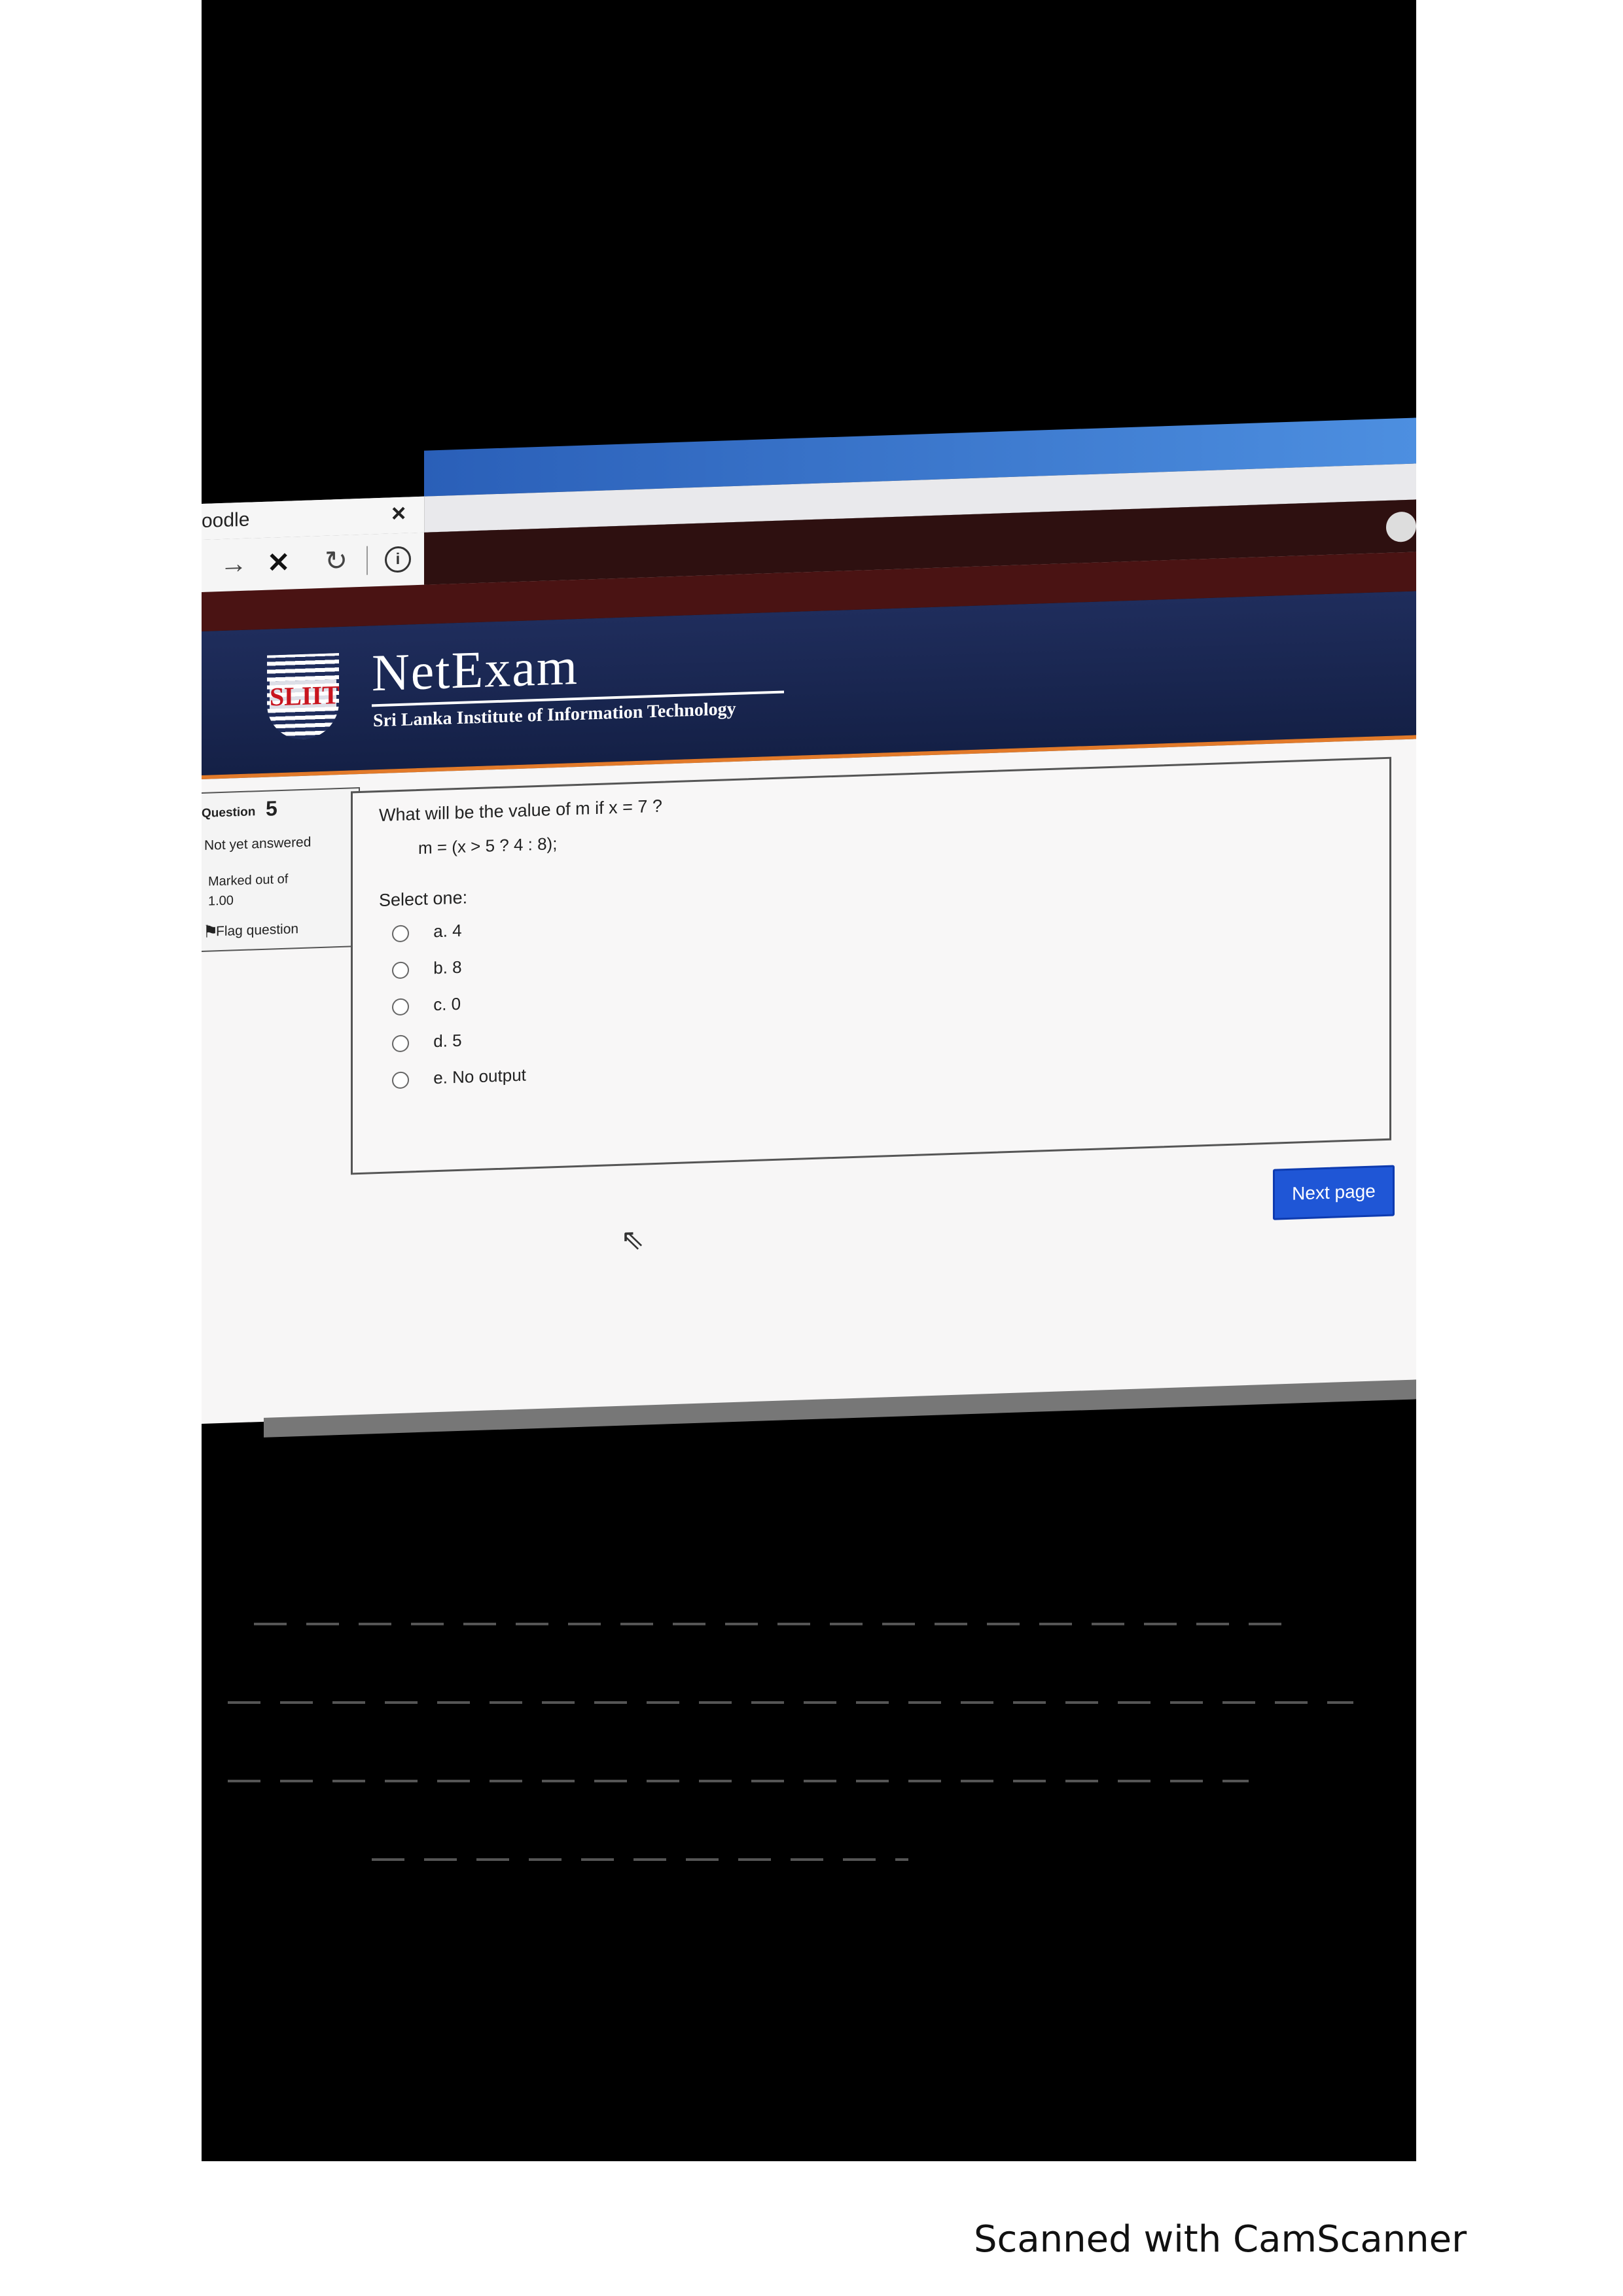  I want to click on question-state: Not yet answered, so click(258, 844).